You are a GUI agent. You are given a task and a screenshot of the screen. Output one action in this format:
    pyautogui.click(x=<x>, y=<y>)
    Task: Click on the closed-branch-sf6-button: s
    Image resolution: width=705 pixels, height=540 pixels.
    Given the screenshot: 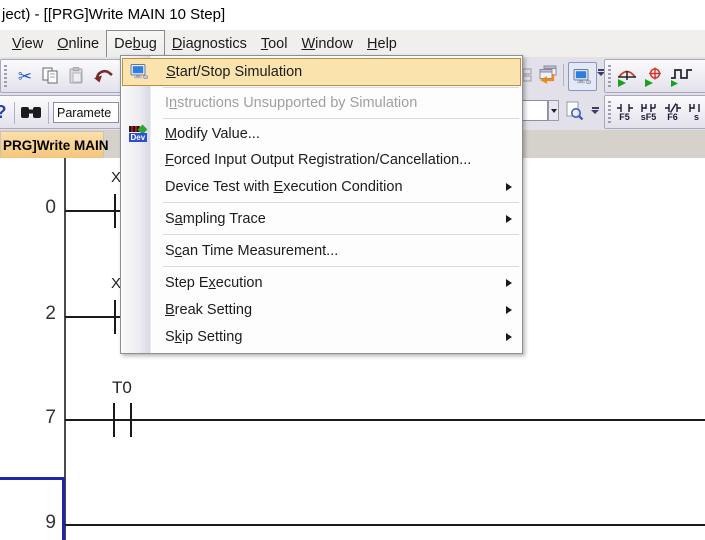 What is the action you would take?
    pyautogui.click(x=695, y=112)
    